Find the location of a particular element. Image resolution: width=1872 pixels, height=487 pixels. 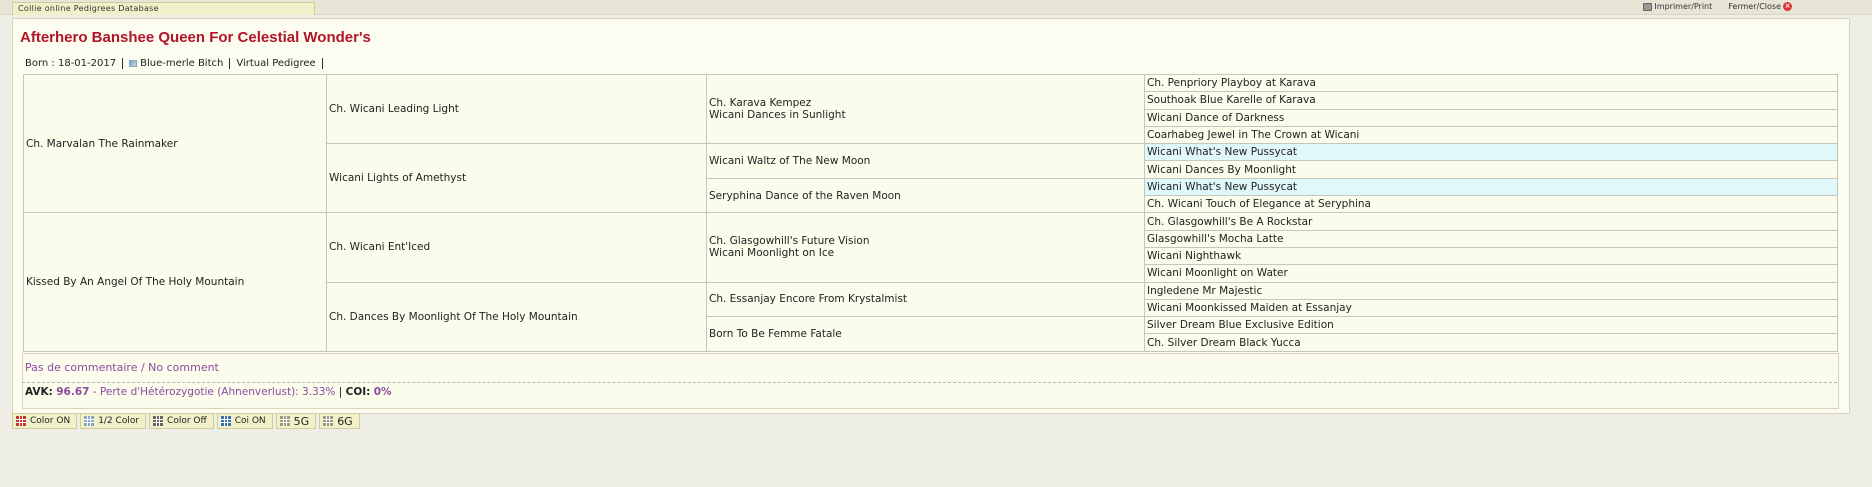

coi-label: COI: is located at coordinates (358, 392).